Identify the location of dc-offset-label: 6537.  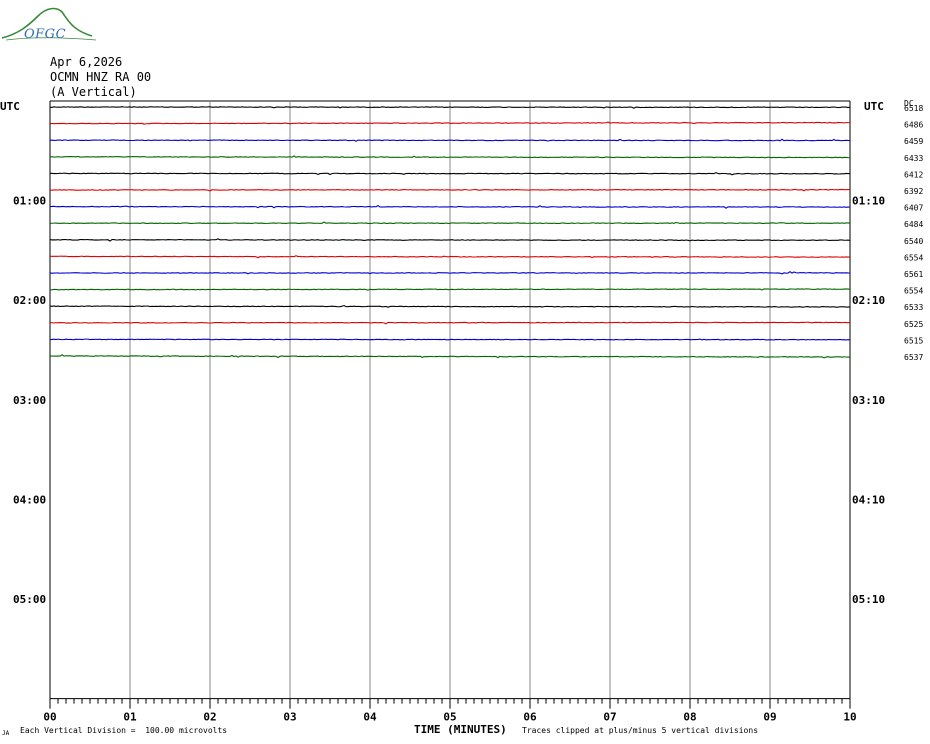
(913, 357).